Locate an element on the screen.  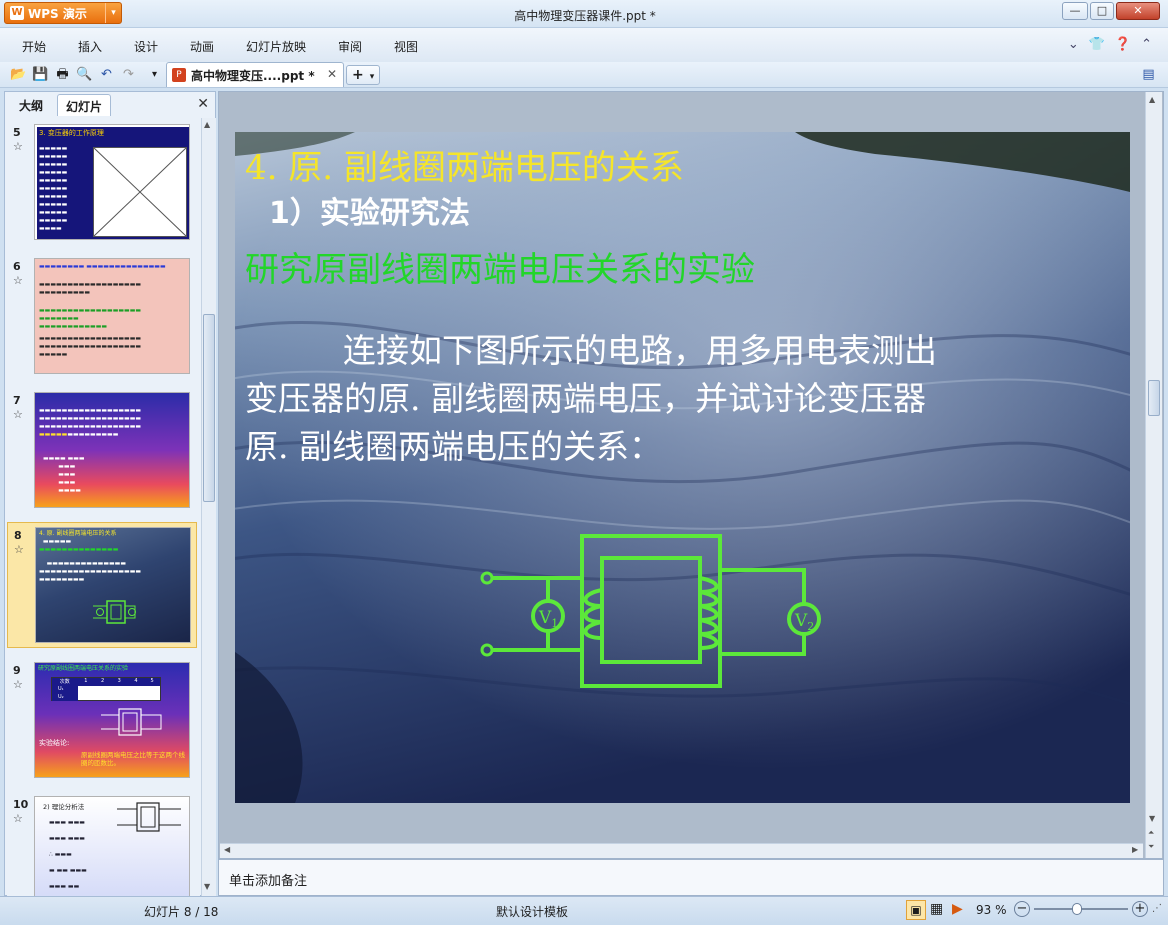
slideshow-icon: ▶ is located at coordinates (957, 909).